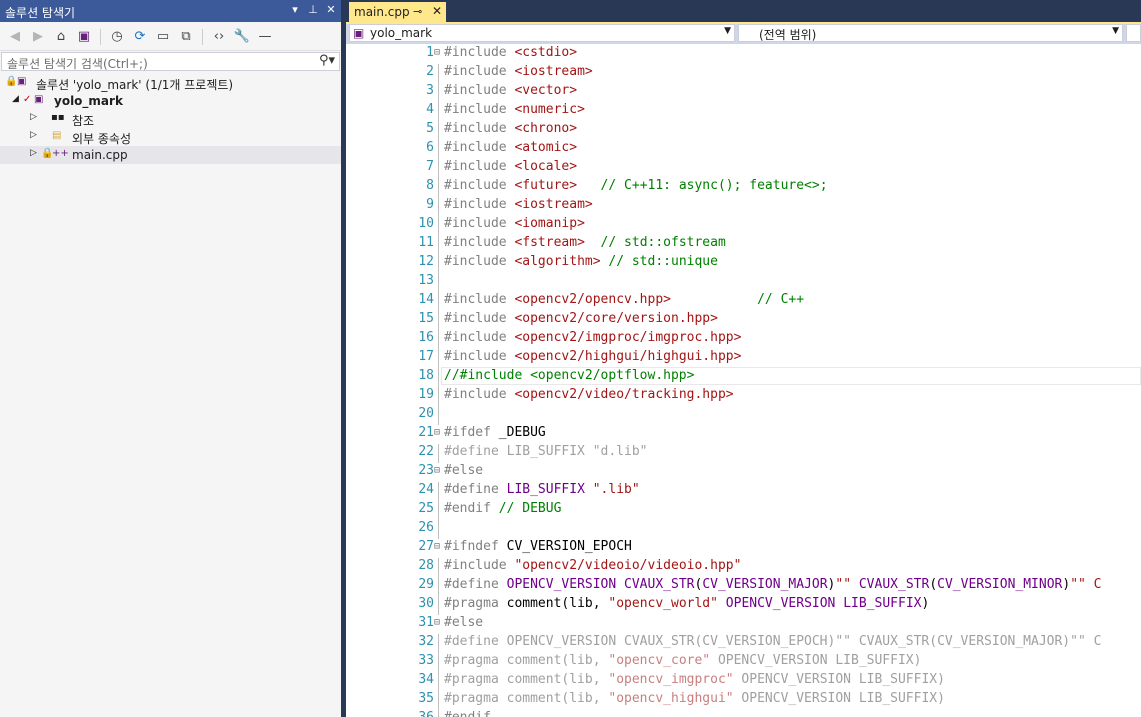 This screenshot has height=717, width=1141. I want to click on refresh-icon: ⟳, so click(140, 37).